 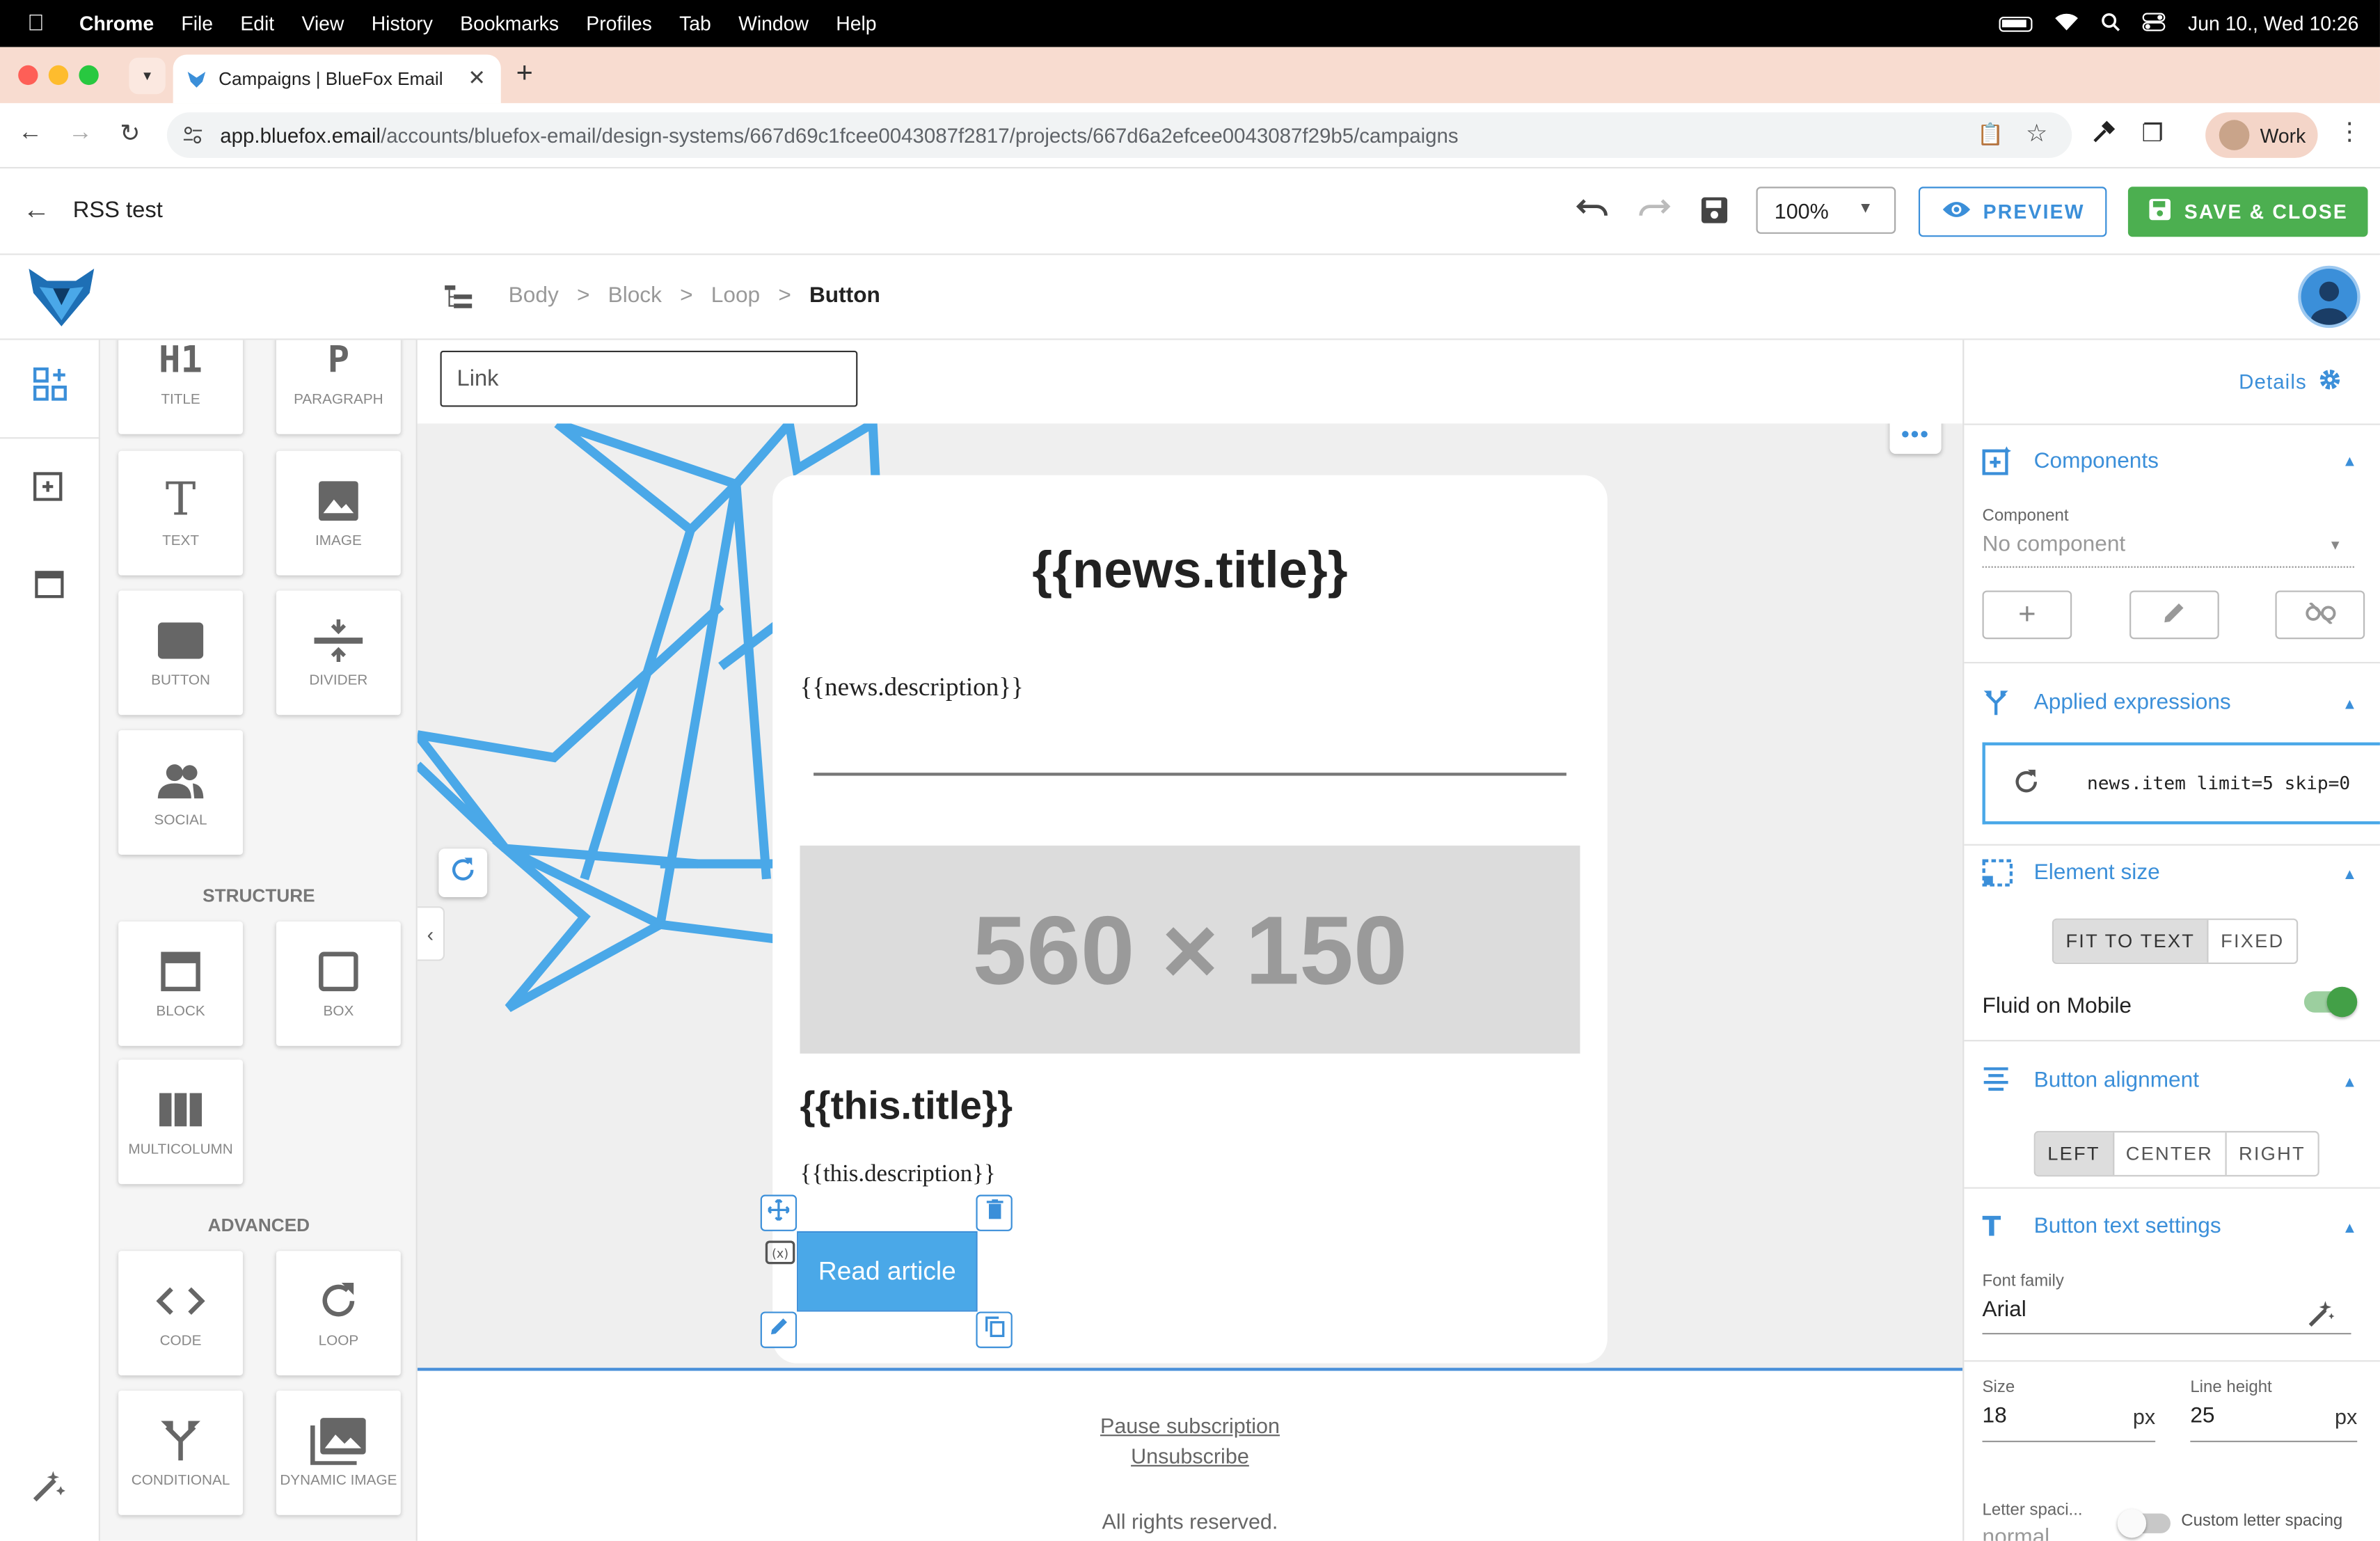 What do you see at coordinates (338, 1313) in the screenshot?
I see `component-loop: LOOP` at bounding box center [338, 1313].